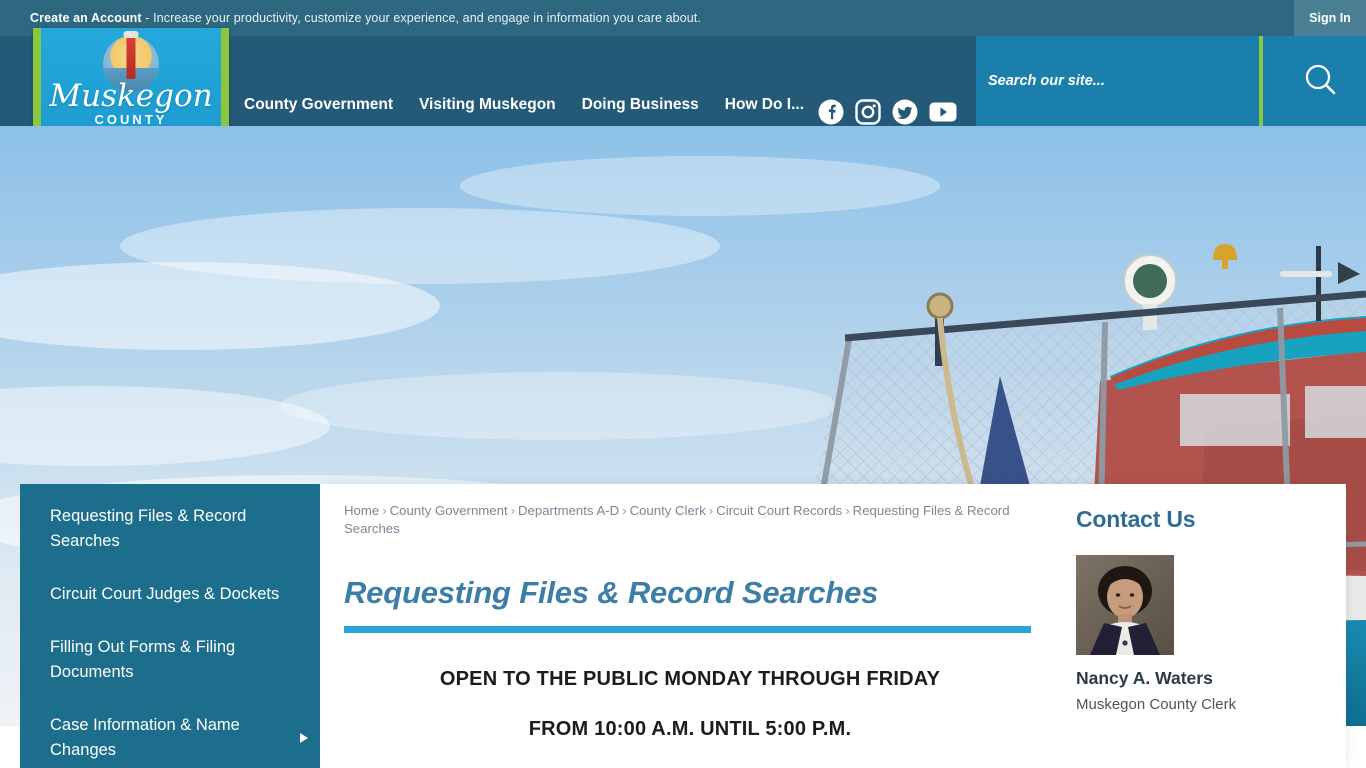 Image resolution: width=1366 pixels, height=768 pixels. What do you see at coordinates (361, 510) in the screenshot?
I see `breadcrumb-item-home: Home` at bounding box center [361, 510].